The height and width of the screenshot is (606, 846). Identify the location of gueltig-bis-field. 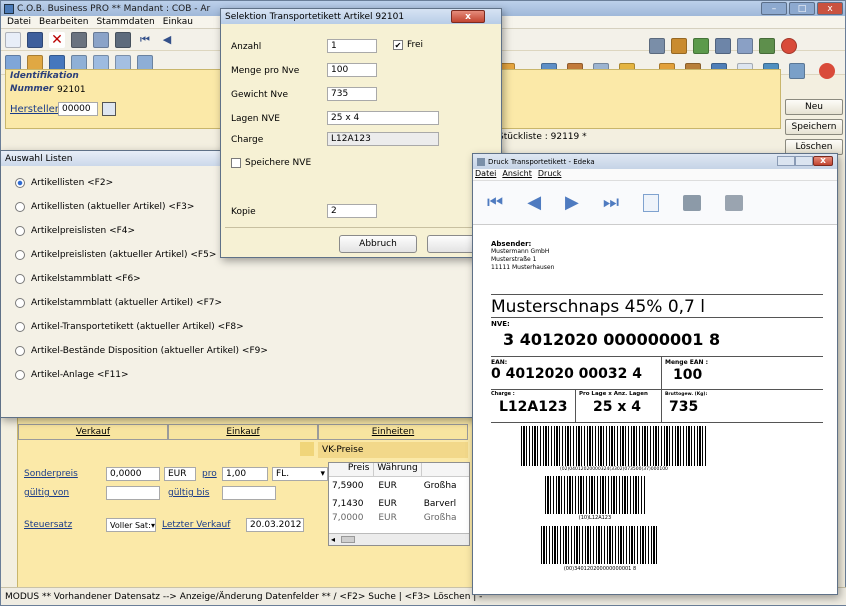
(249, 493).